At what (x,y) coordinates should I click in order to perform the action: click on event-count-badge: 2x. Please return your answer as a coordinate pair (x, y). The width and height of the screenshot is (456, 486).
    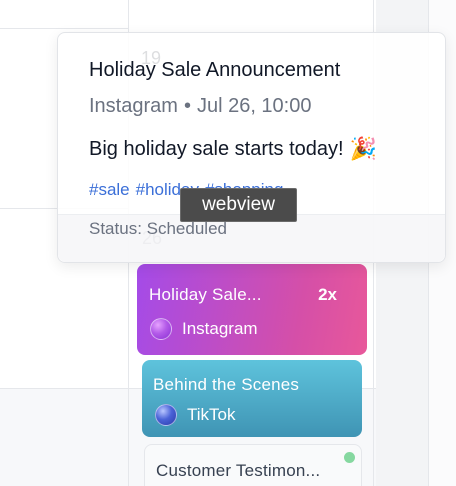
    Looking at the image, I should click on (327, 294).